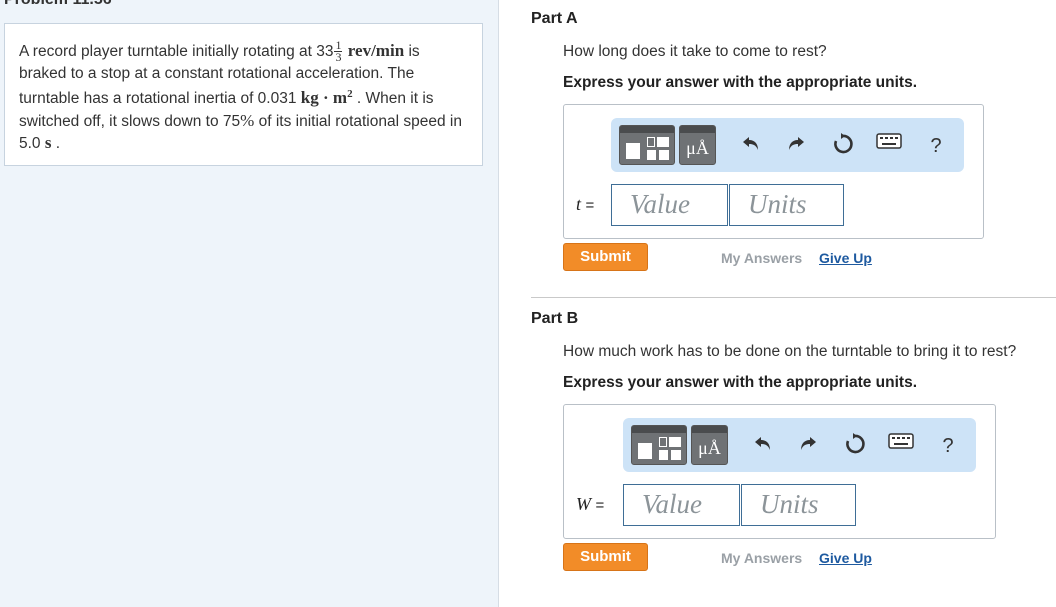 Image resolution: width=1056 pixels, height=607 pixels. I want to click on part-a-toolbar: μÅ ?, so click(787, 145).